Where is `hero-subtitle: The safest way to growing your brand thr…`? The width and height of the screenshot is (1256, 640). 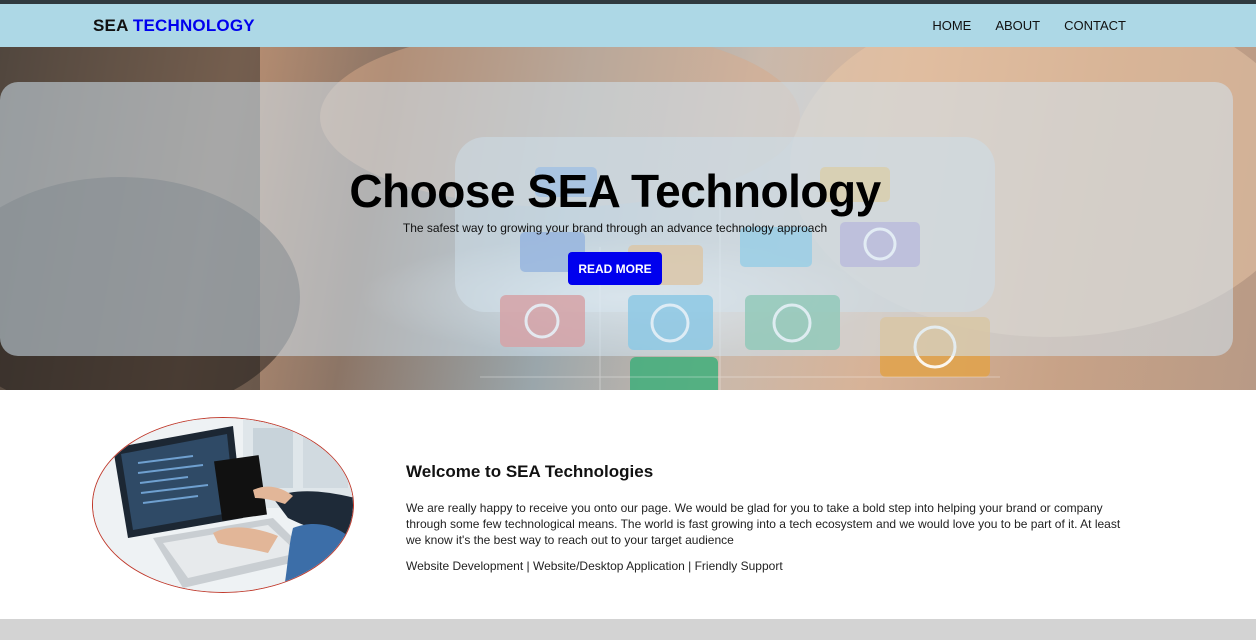
hero-subtitle: The safest way to growing your brand thr… is located at coordinates (615, 228).